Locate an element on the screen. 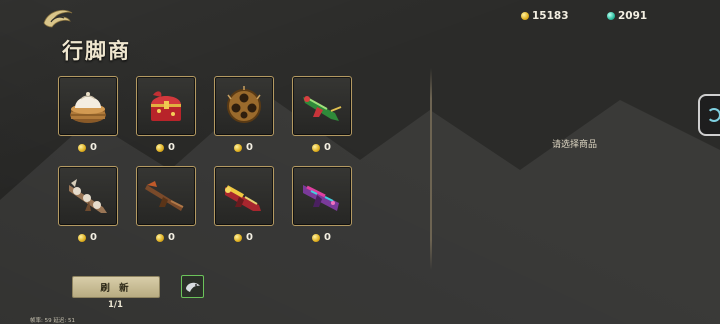 Image resolution: width=720 pixels, height=324 pixels. green-dragon-gun-icon is located at coordinates (322, 108).